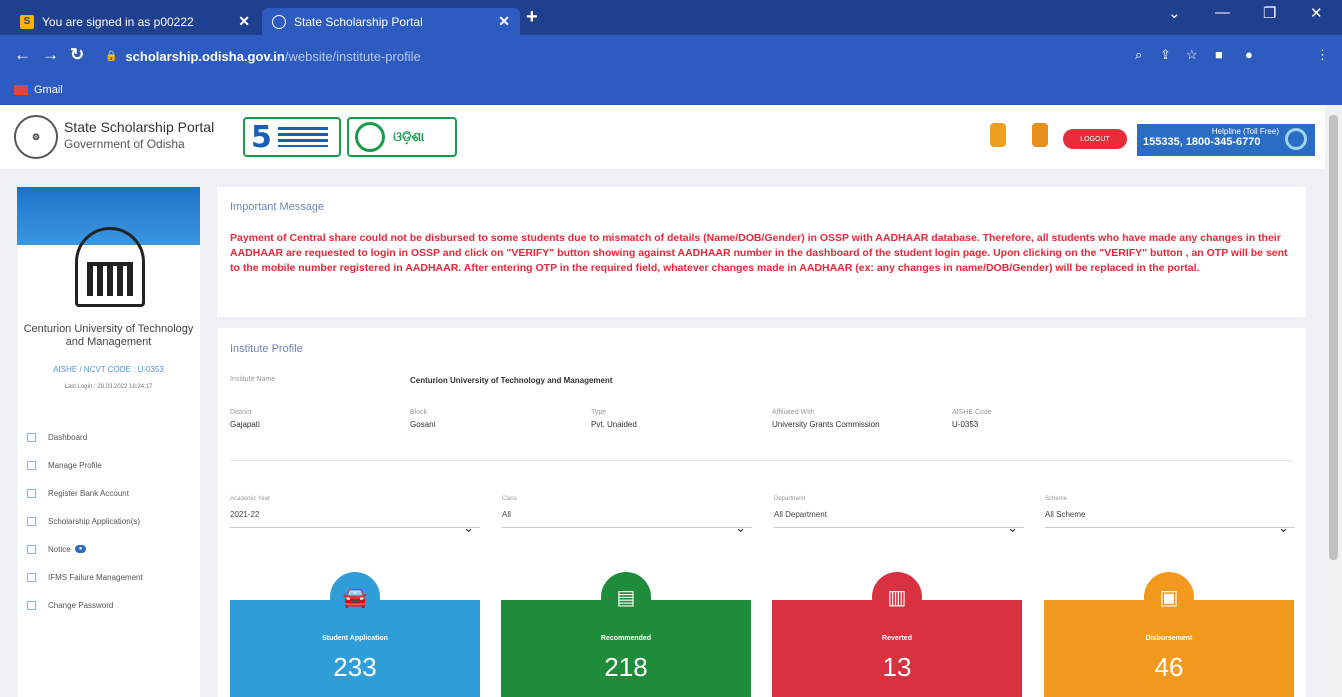  What do you see at coordinates (626, 634) in the screenshot?
I see `recommended-card: ▤ Recommended 218` at bounding box center [626, 634].